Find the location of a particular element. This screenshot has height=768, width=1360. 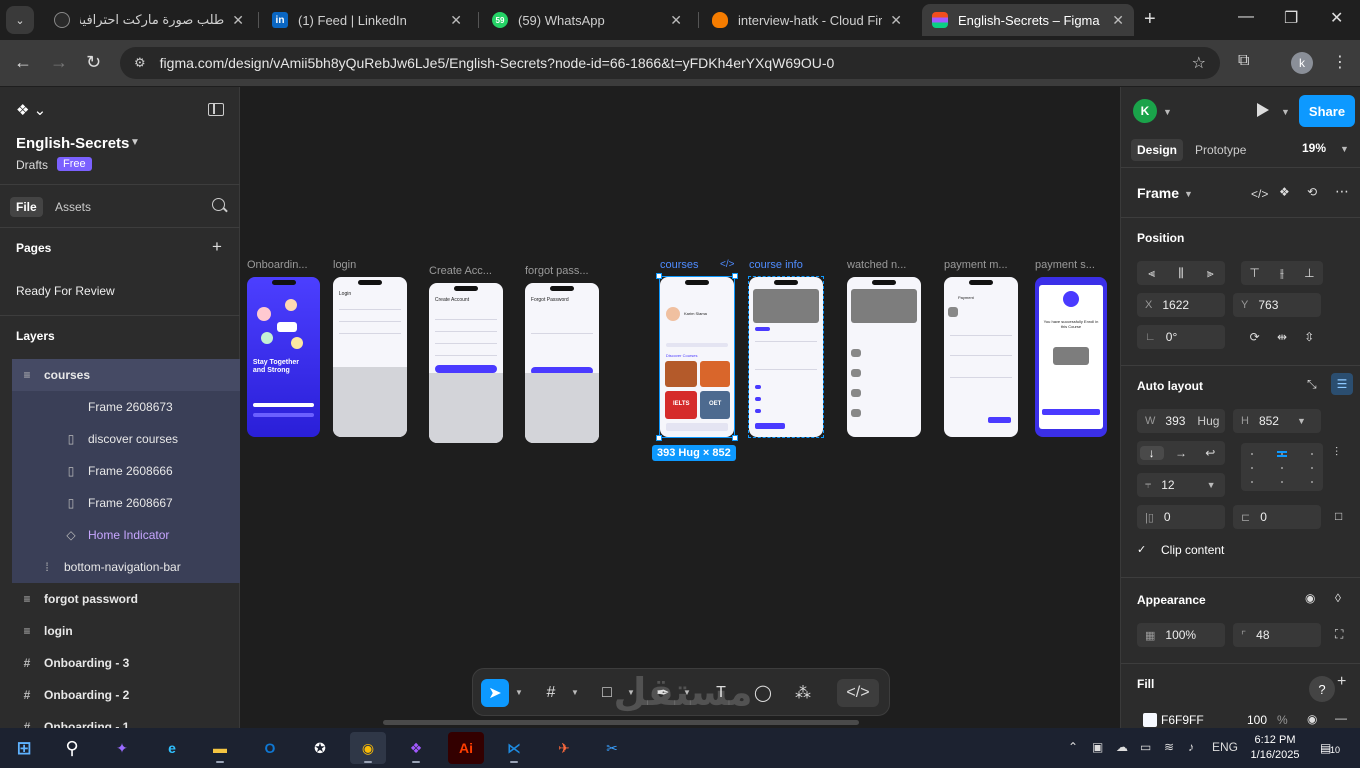

frame-label-login: login is located at coordinates (344, 265).